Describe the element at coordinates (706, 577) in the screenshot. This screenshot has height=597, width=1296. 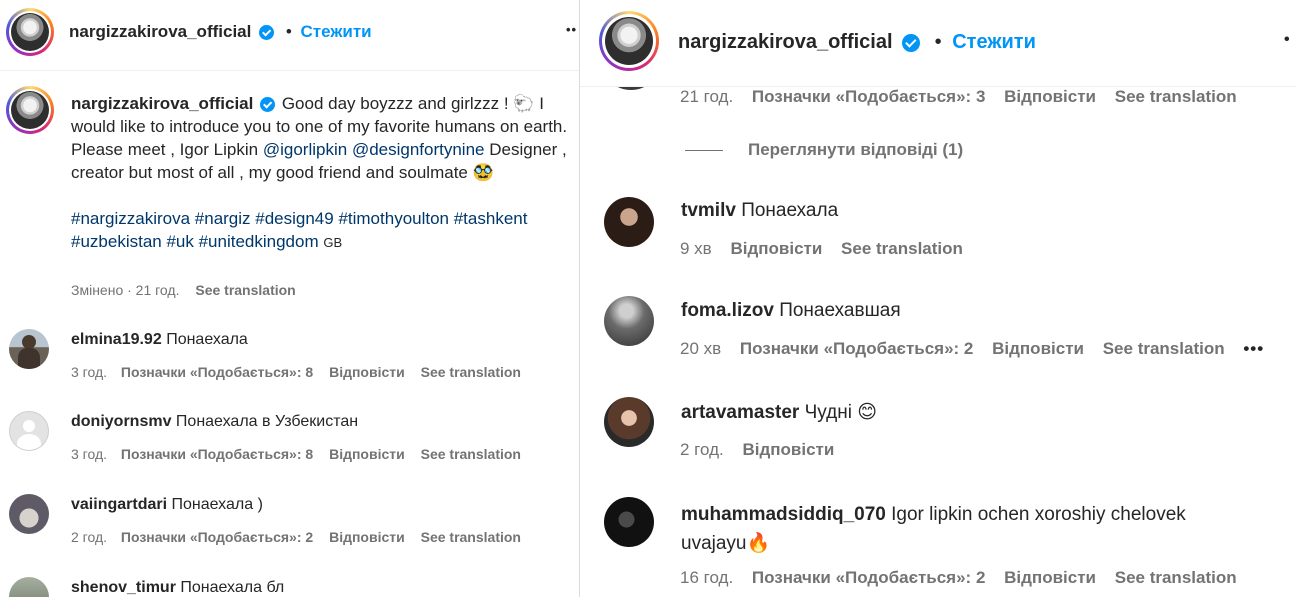
I see `comment-time: 16 год.` at that location.